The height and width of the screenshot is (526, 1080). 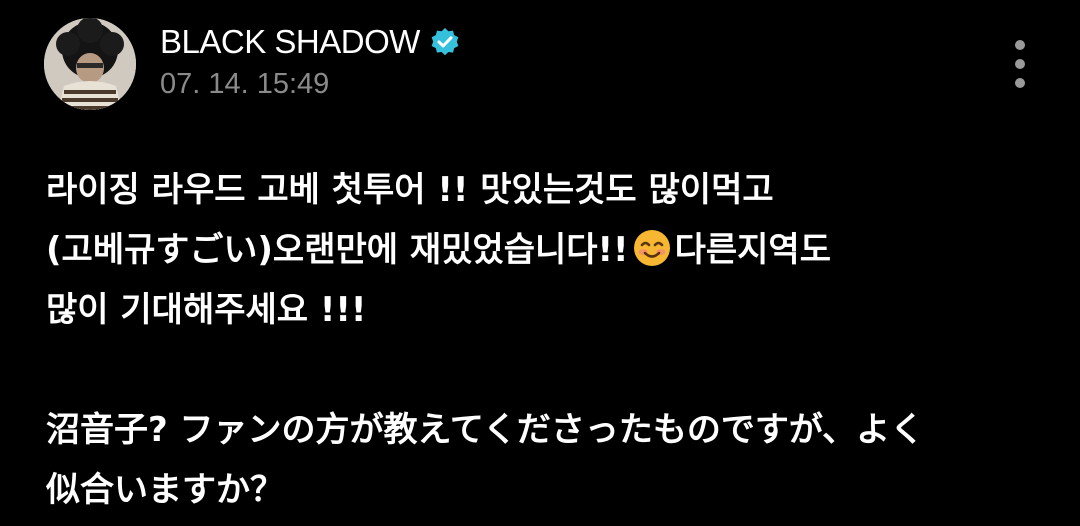 What do you see at coordinates (652, 246) in the screenshot?
I see `smiling-face-icon` at bounding box center [652, 246].